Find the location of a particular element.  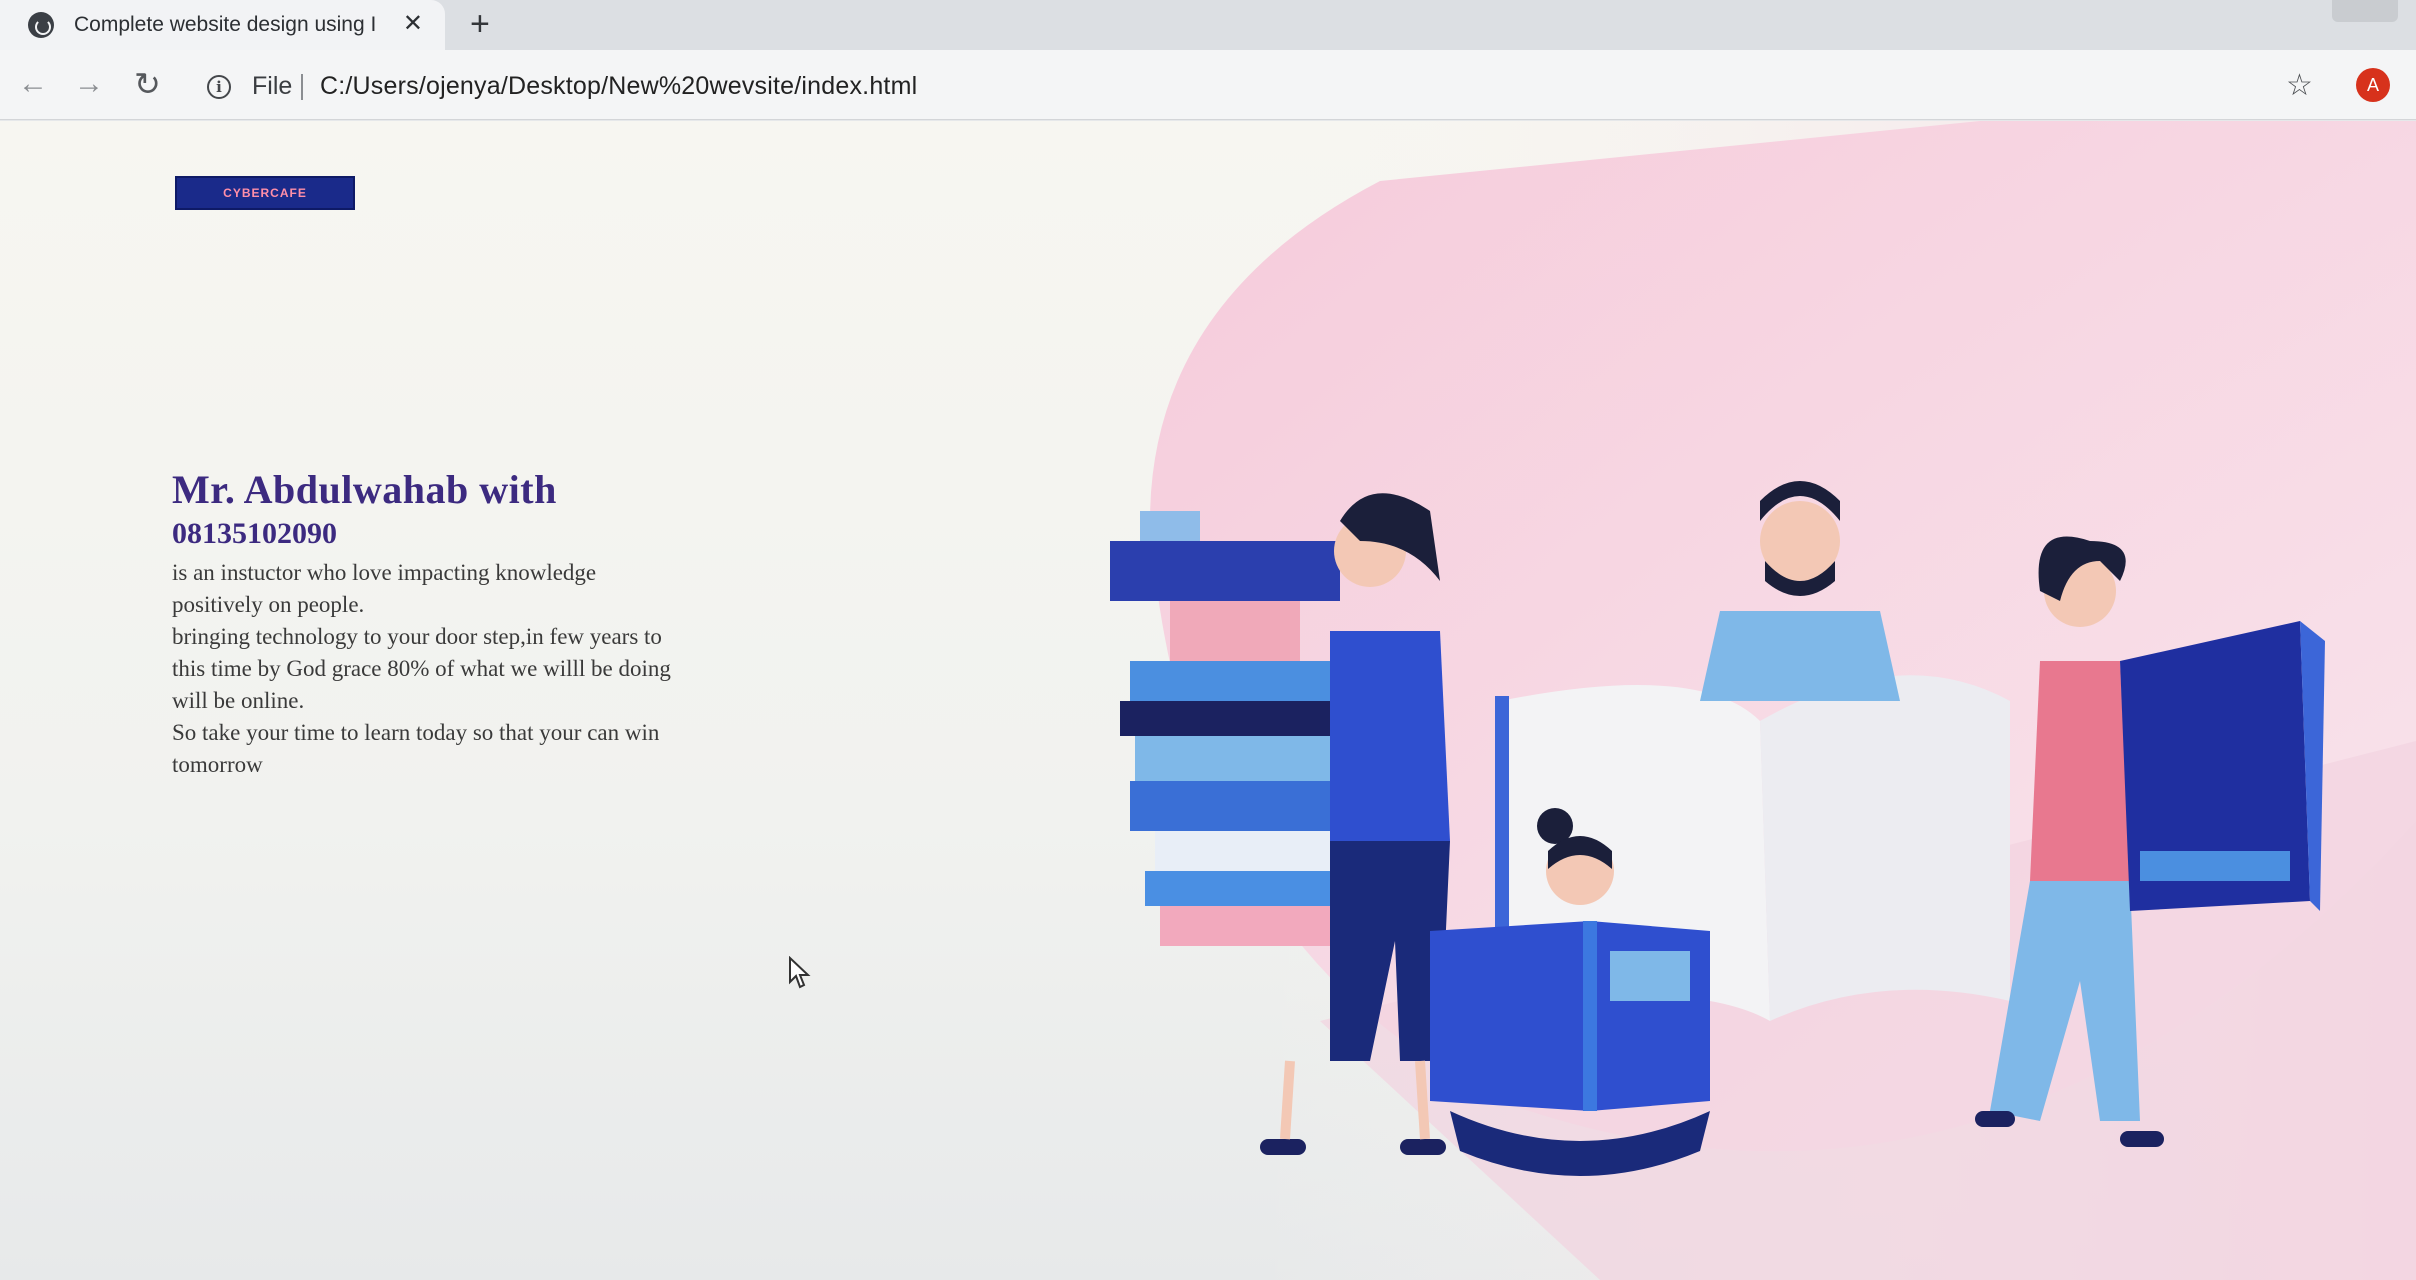

mouse-cursor-icon is located at coordinates (800, 972).